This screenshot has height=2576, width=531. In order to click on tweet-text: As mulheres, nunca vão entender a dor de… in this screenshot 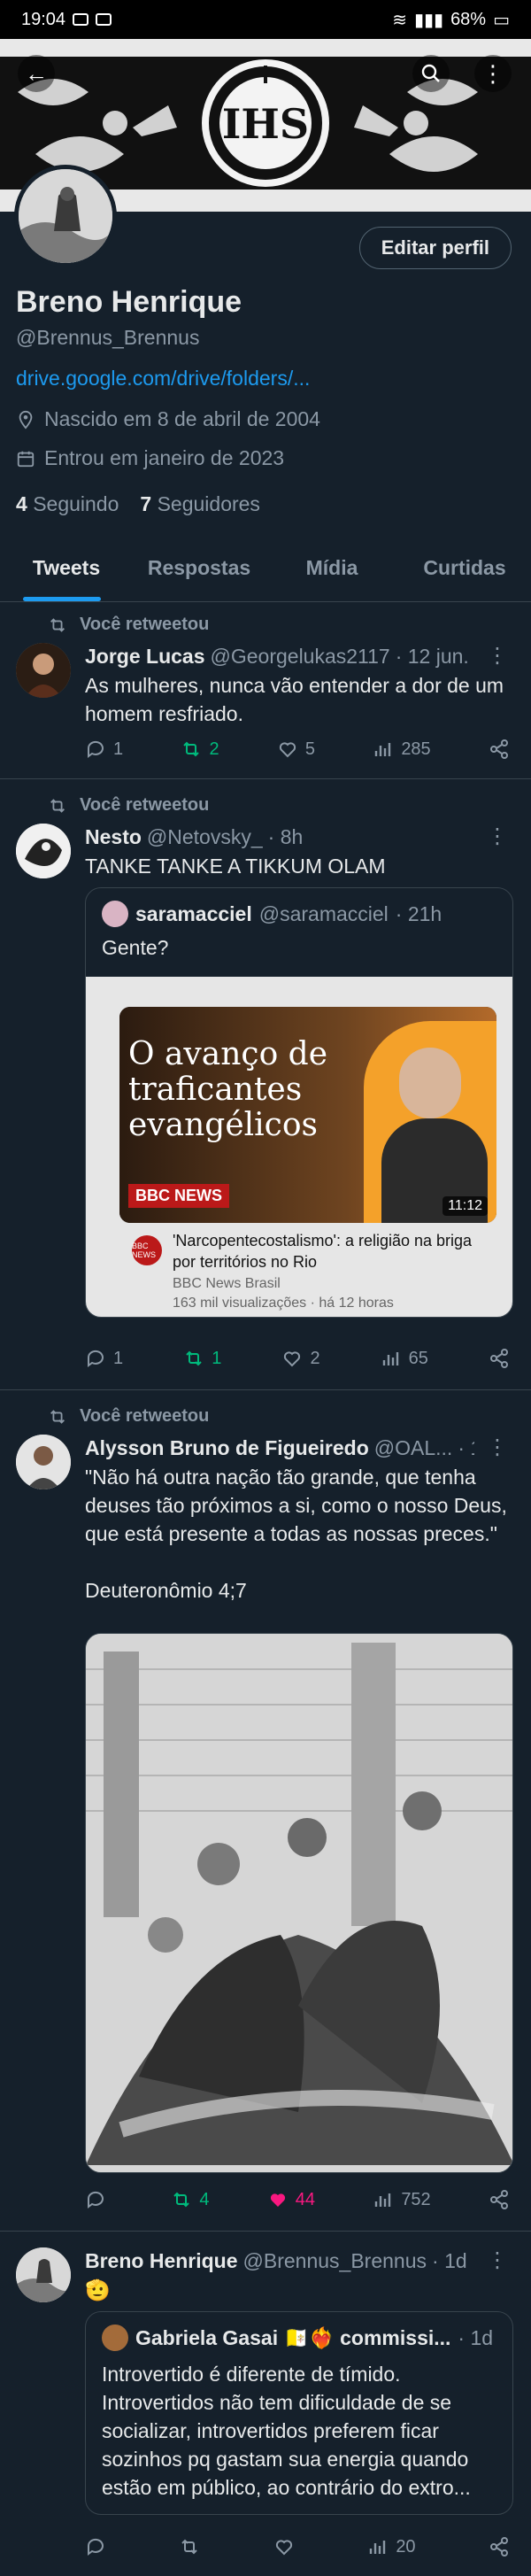, I will do `click(294, 699)`.